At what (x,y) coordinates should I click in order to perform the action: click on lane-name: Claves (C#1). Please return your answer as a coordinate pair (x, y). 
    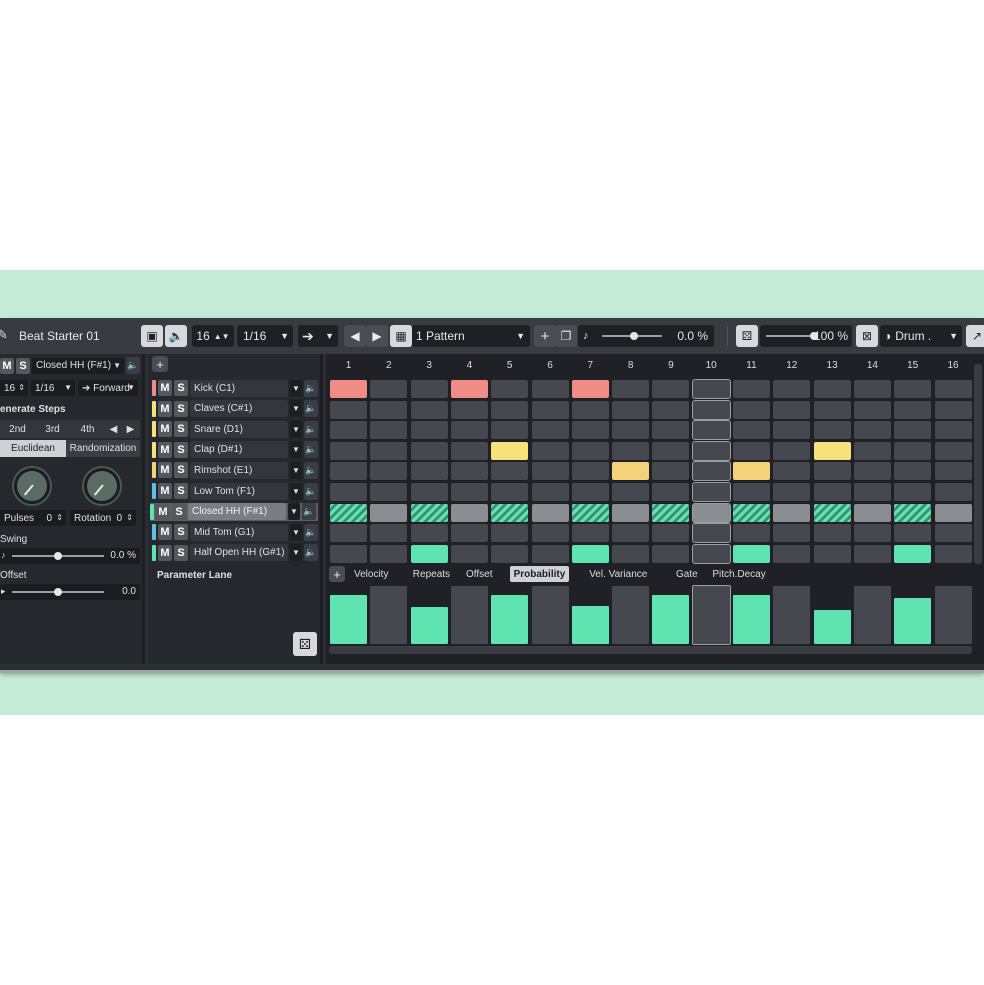
    Looking at the image, I should click on (239, 409).